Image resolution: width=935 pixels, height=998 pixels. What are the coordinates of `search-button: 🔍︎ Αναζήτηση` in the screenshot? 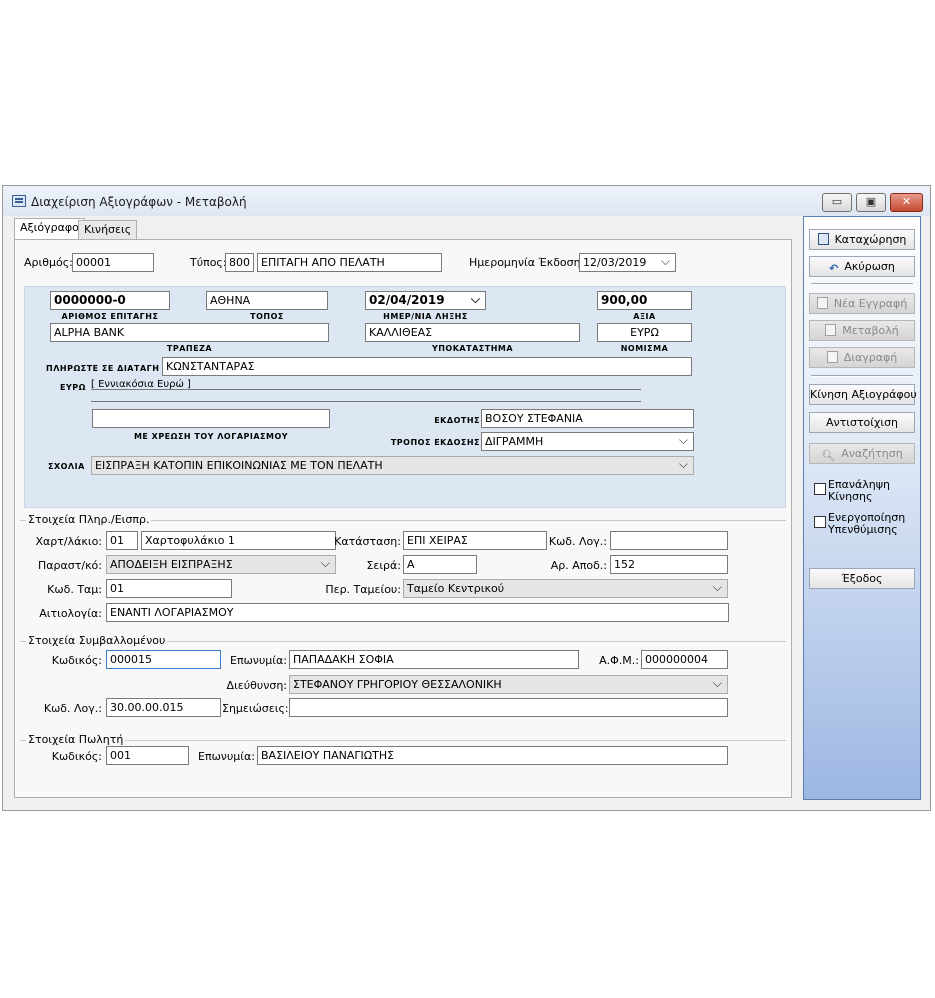 It's located at (862, 453).